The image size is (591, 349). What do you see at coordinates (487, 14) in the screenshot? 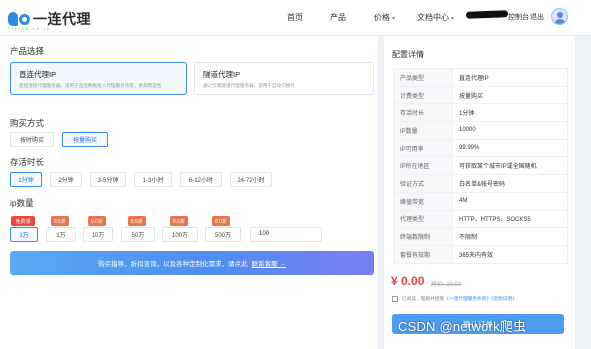
I see `redacted-username` at bounding box center [487, 14].